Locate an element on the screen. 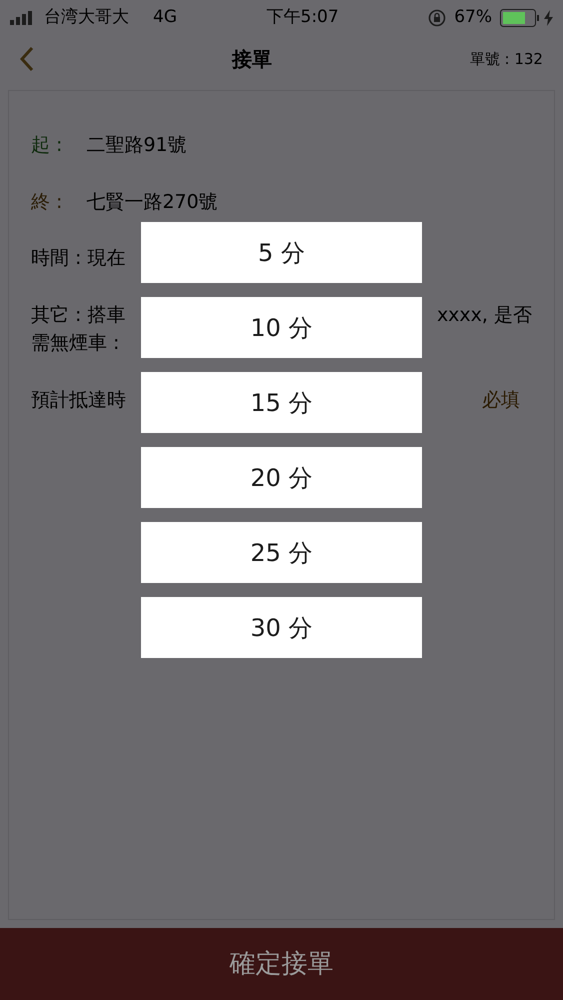 The width and height of the screenshot is (563, 1000). address: 七賢一路270號 is located at coordinates (152, 202).